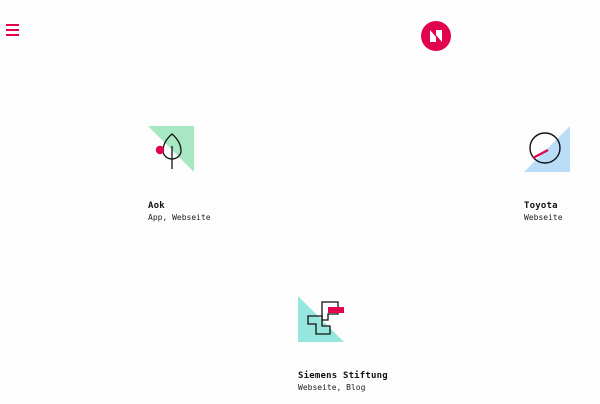 The width and height of the screenshot is (600, 404). What do you see at coordinates (171, 149) in the screenshot?
I see `tree-icon` at bounding box center [171, 149].